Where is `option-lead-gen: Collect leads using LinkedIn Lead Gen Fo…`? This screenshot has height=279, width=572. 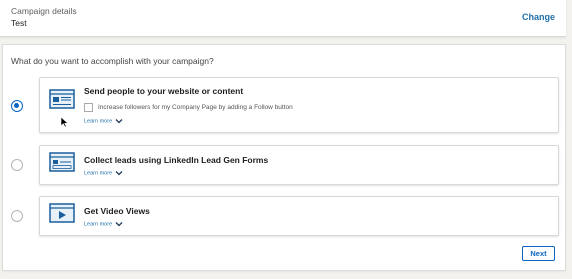 option-lead-gen: Collect leads using LinkedIn Lead Gen Fo… is located at coordinates (299, 165).